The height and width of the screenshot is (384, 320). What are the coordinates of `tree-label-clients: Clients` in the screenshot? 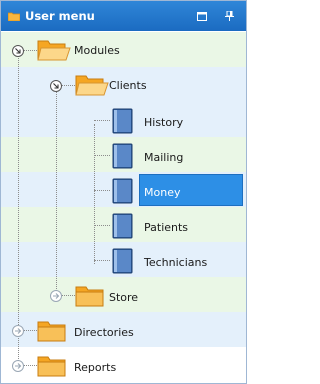 It's located at (128, 85).